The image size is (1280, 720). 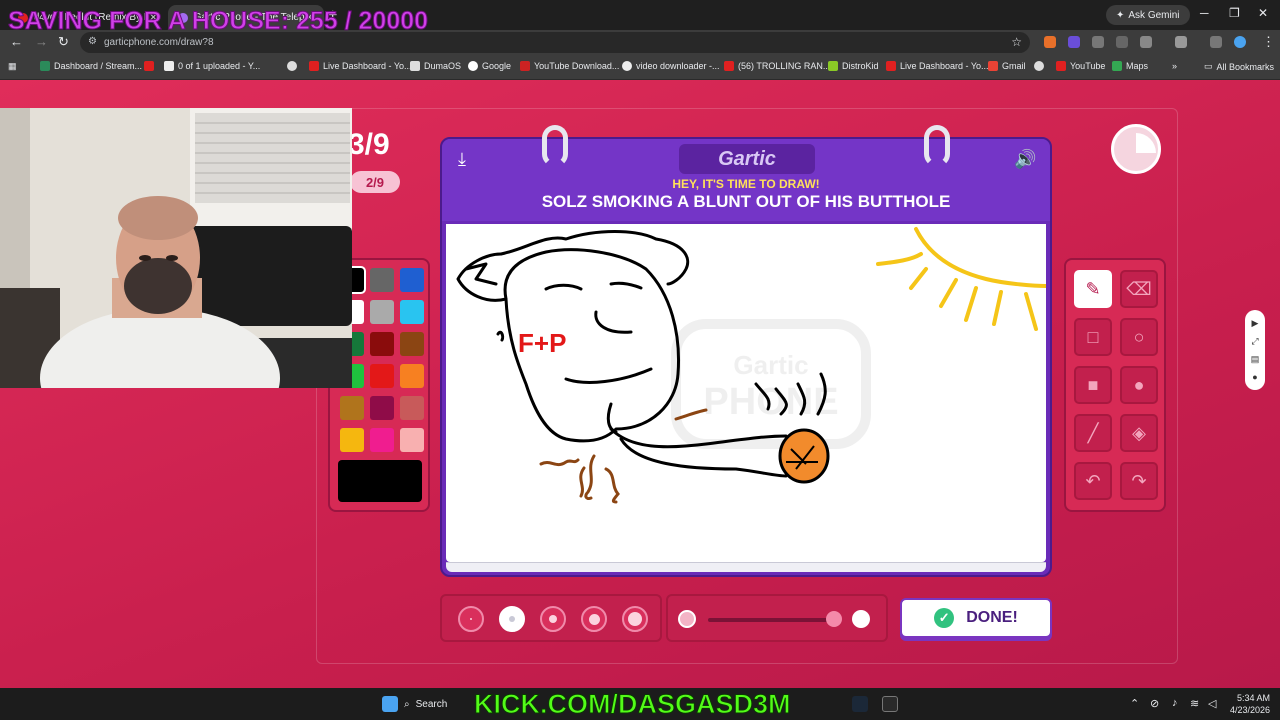 What do you see at coordinates (773, 620) in the screenshot?
I see `opacity-track` at bounding box center [773, 620].